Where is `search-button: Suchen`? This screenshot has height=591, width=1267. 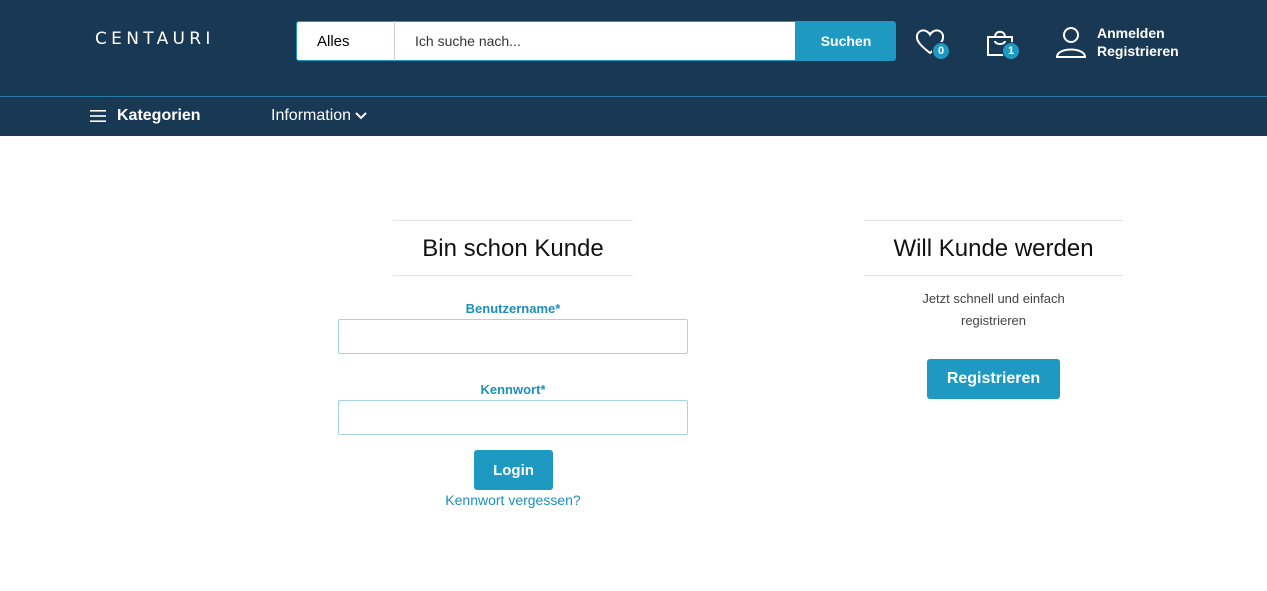
search-button: Suchen is located at coordinates (846, 41).